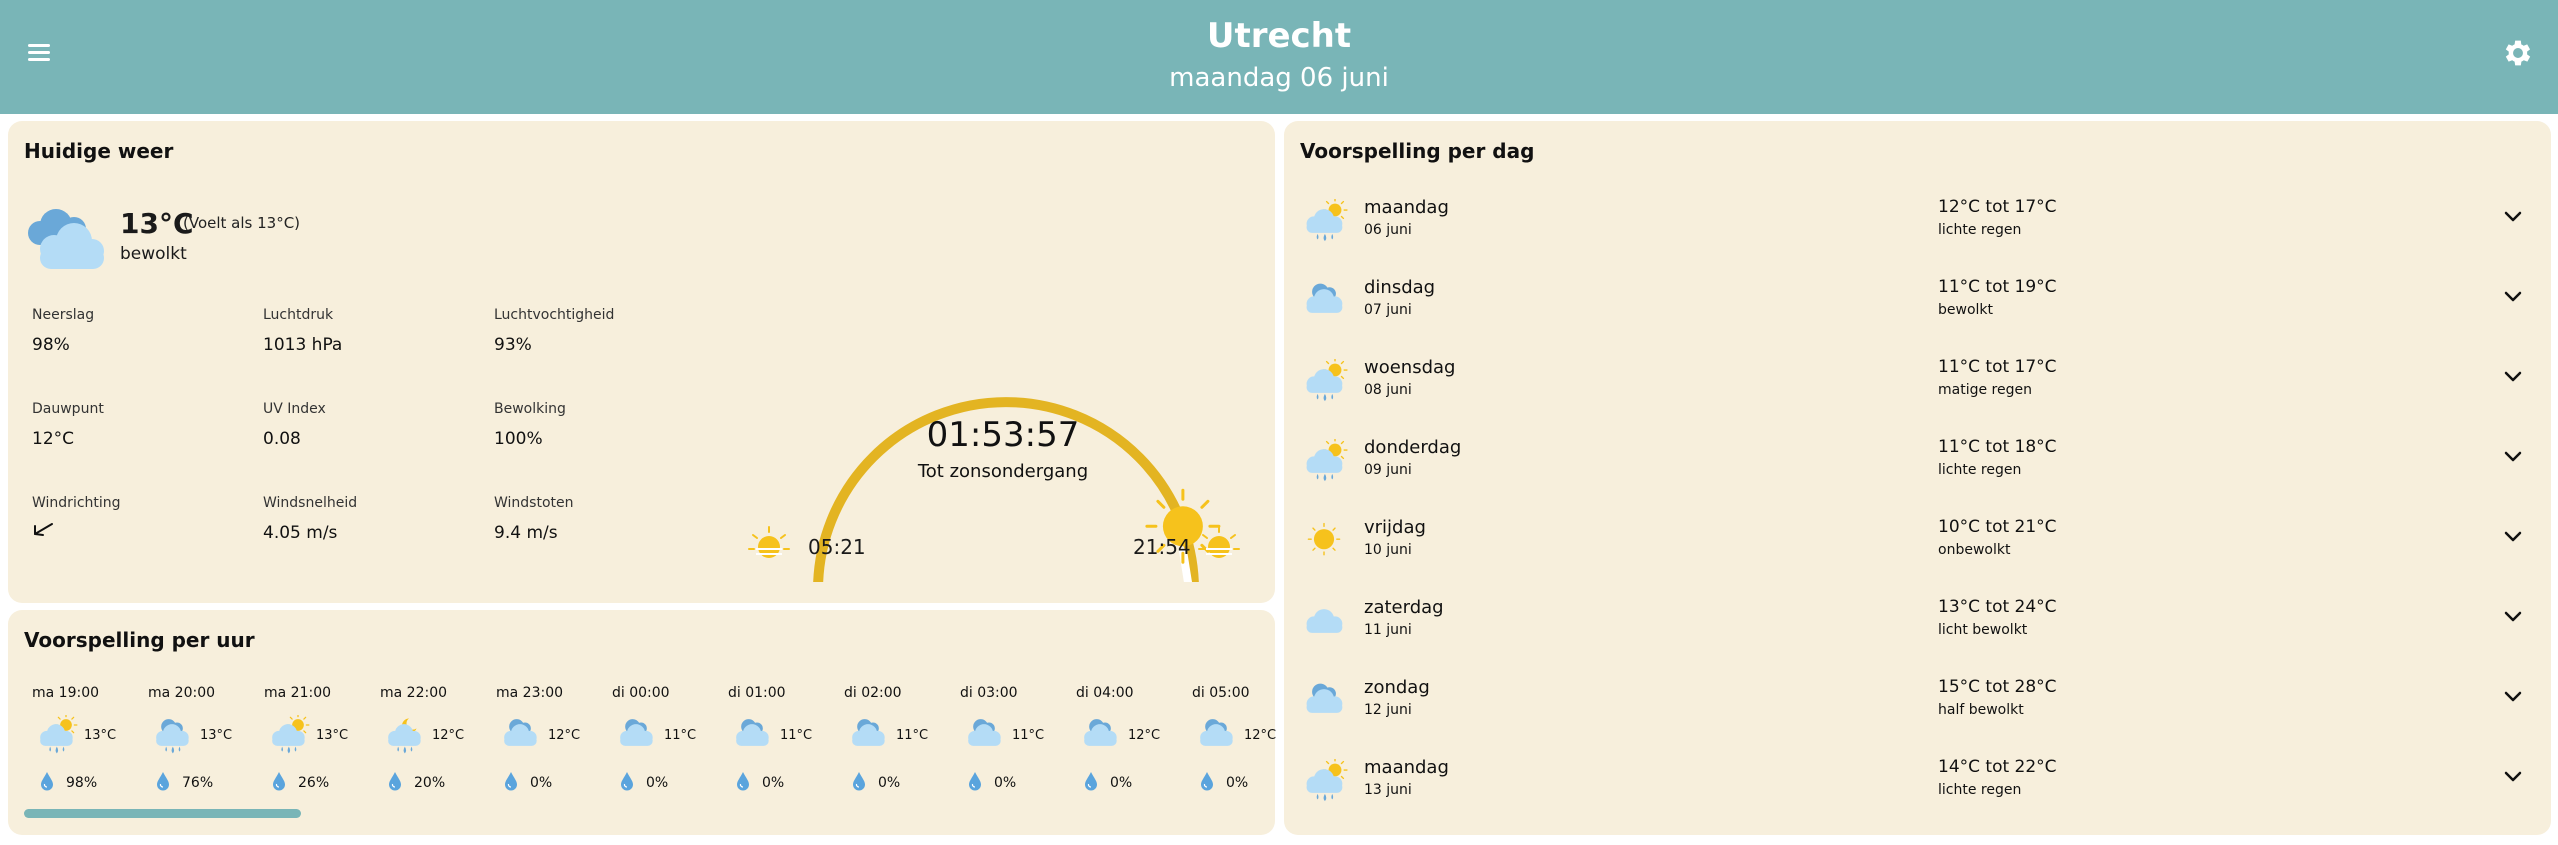 The height and width of the screenshot is (845, 2558). I want to click on hour-time: di 02:00, so click(873, 693).